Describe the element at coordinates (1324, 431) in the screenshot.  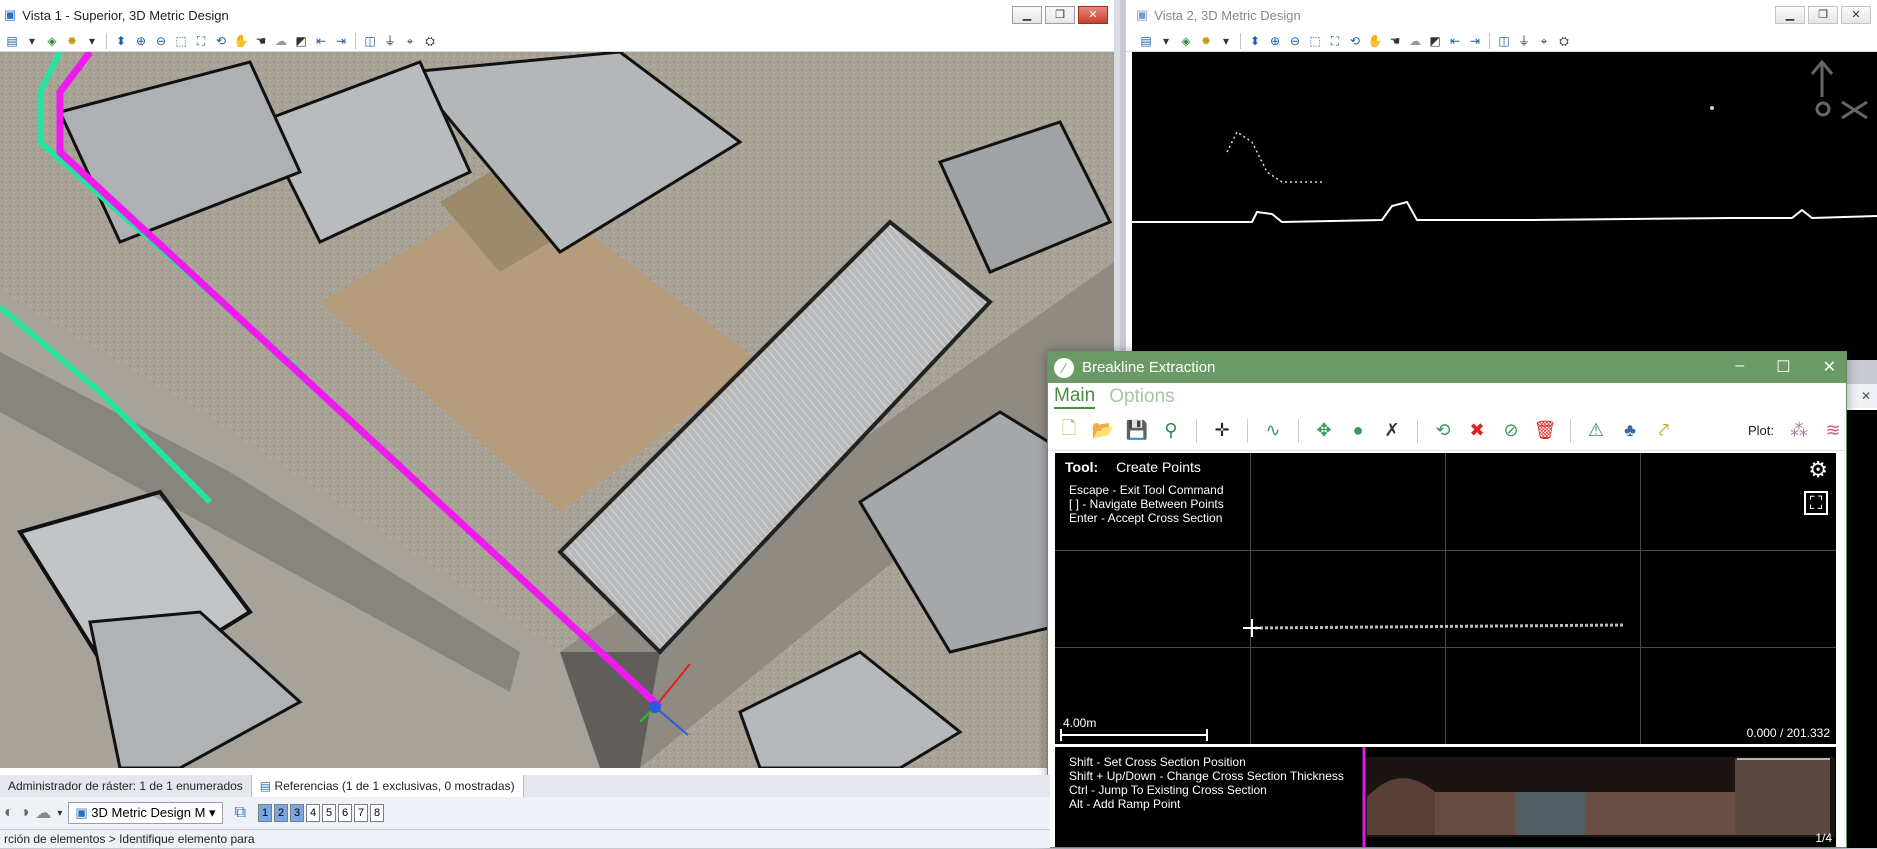
I see `move-point-icon: ✥` at that location.